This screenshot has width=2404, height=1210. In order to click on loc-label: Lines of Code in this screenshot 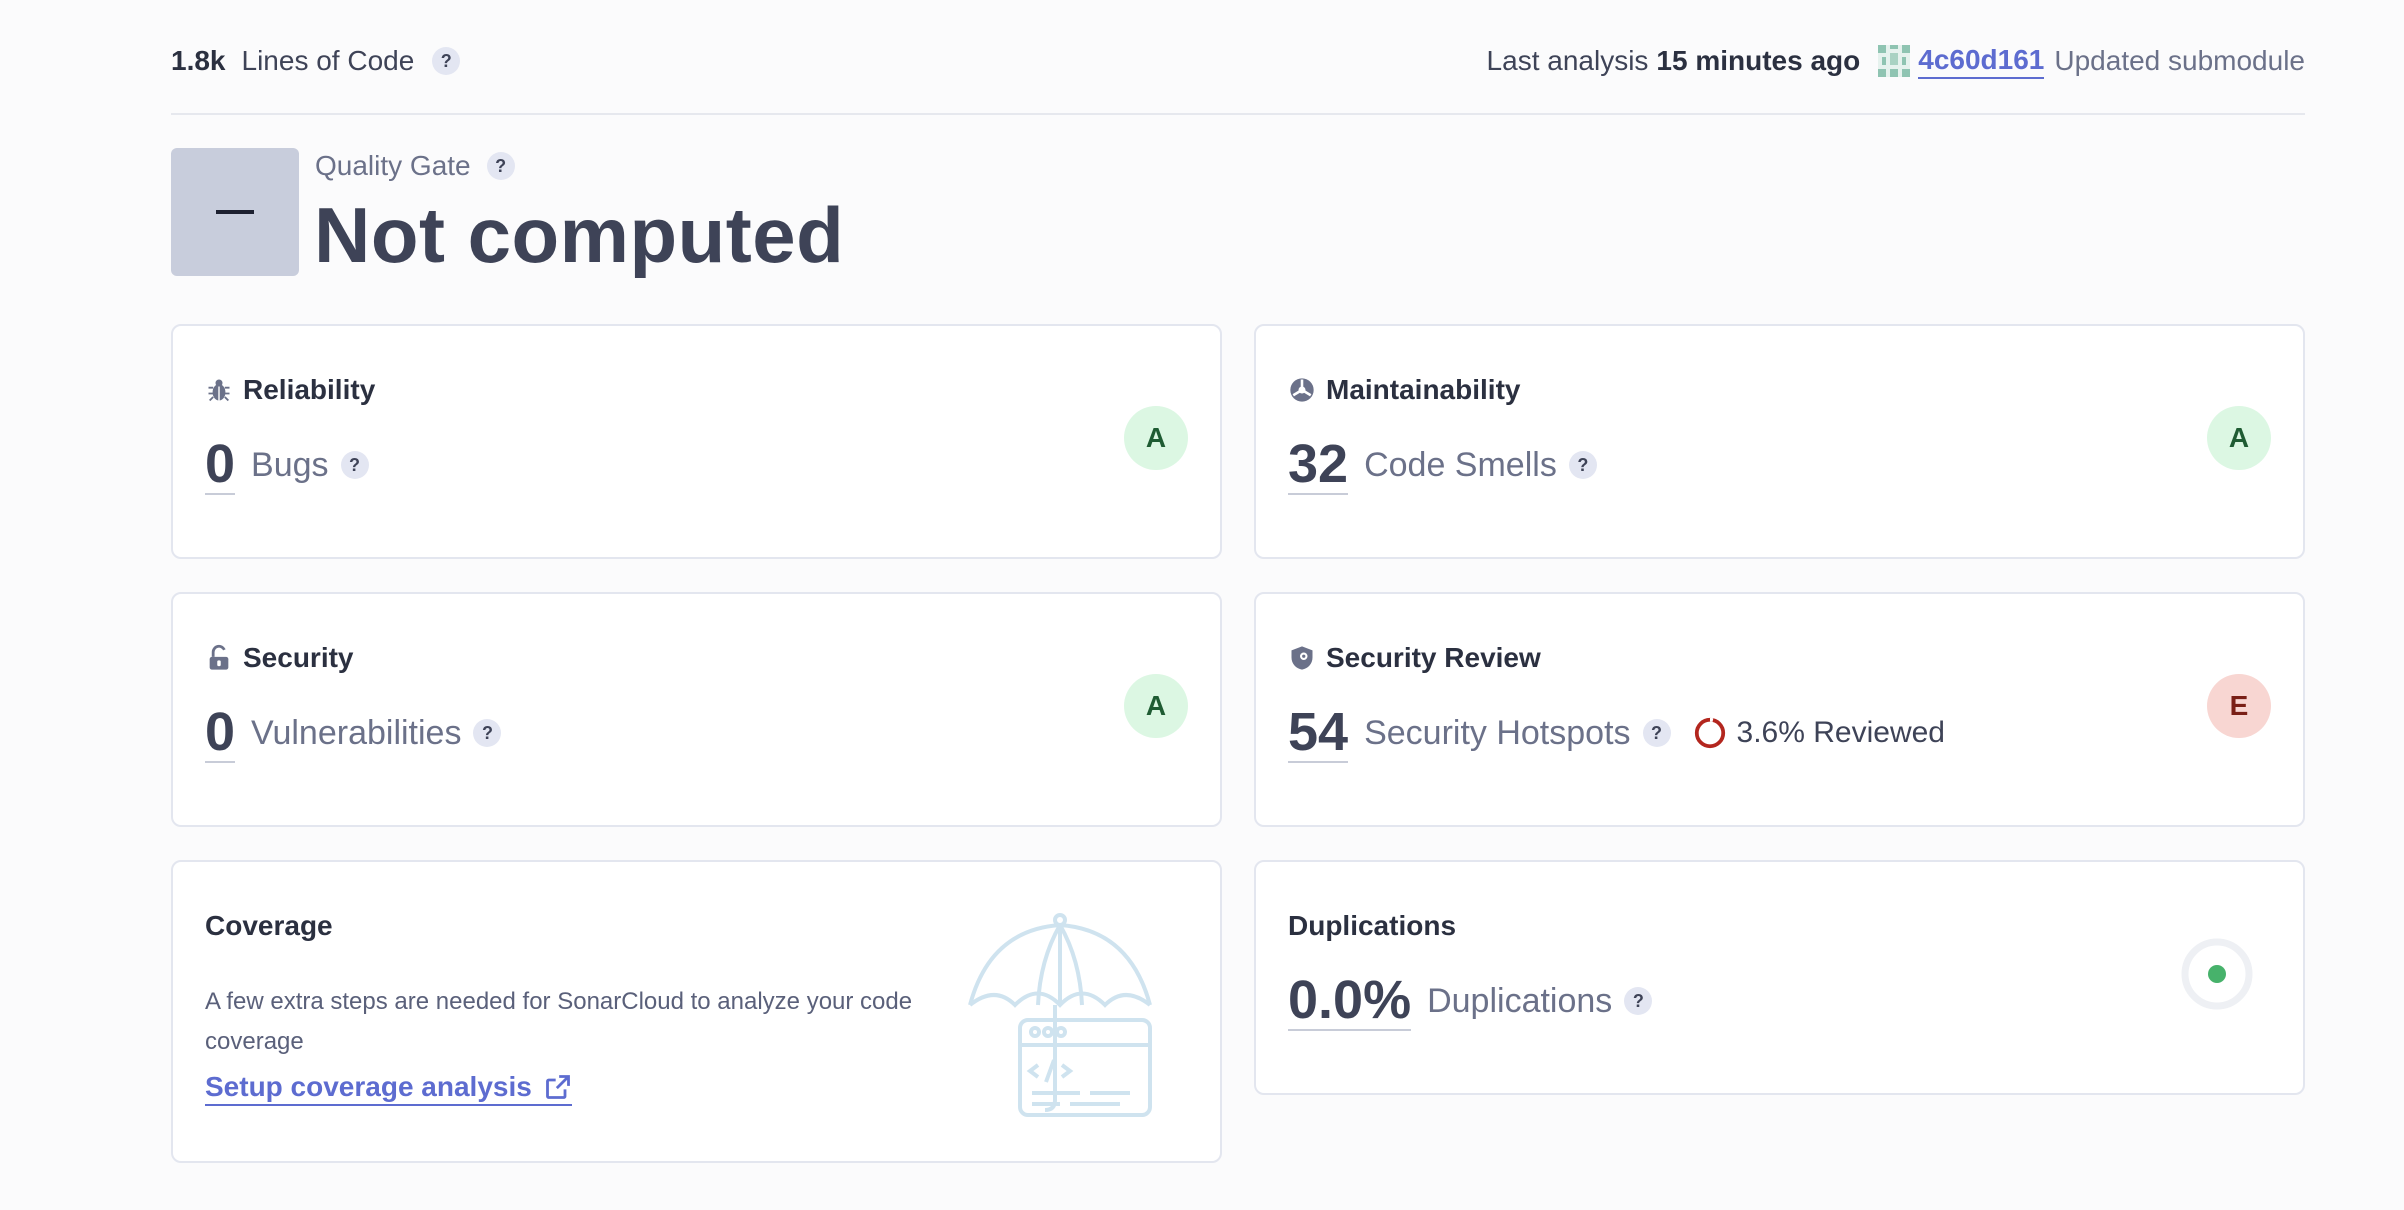, I will do `click(328, 60)`.